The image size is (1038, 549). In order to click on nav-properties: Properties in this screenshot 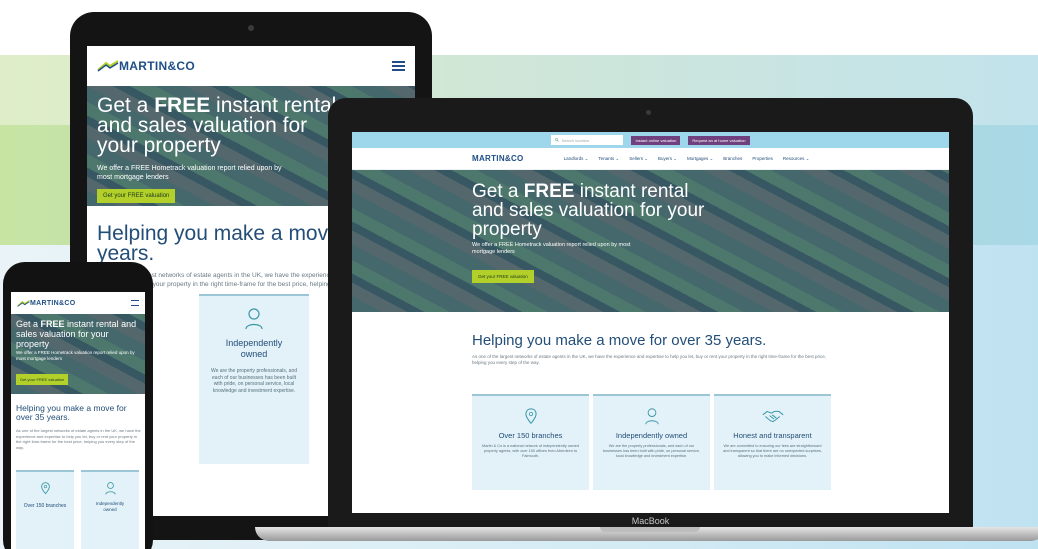, I will do `click(762, 158)`.